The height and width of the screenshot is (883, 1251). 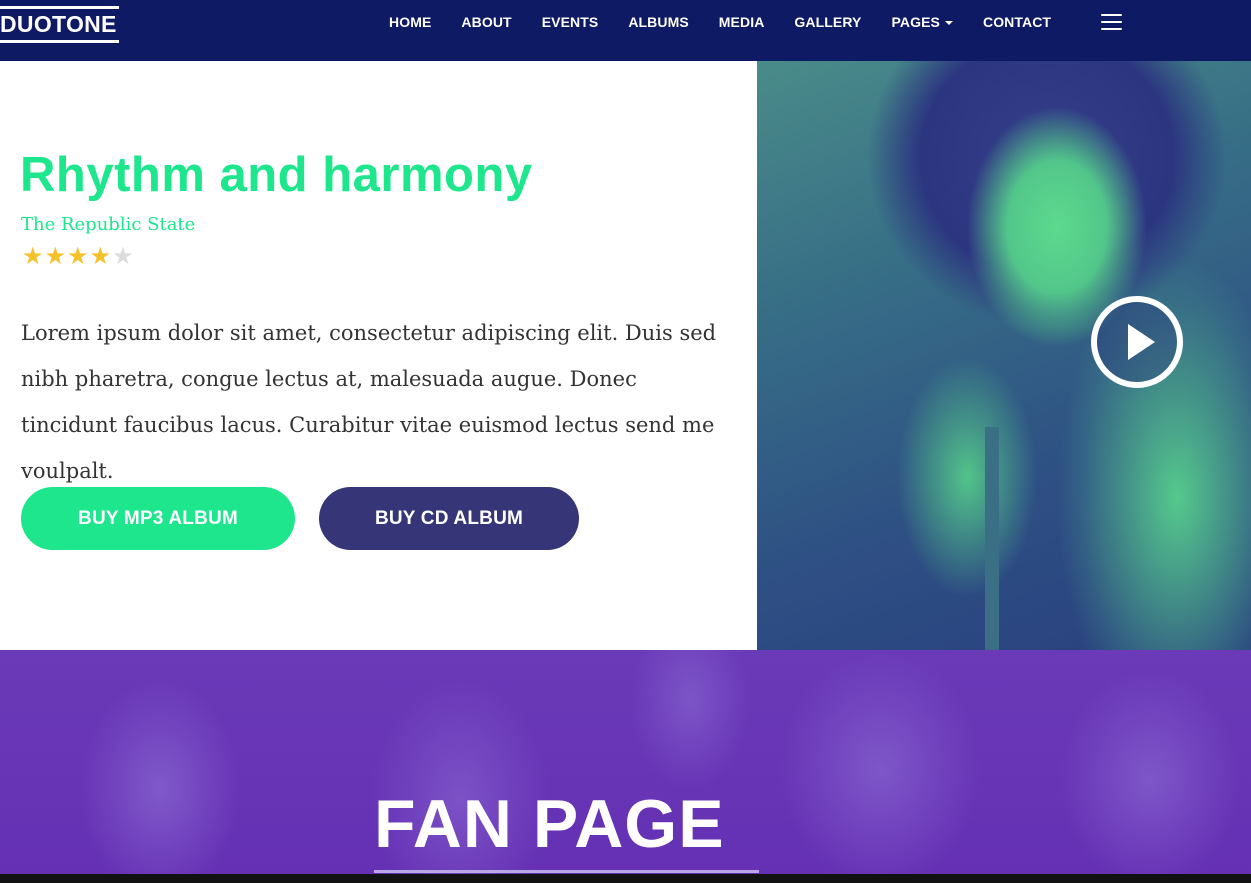 I want to click on hamburger-icon, so click(x=1111, y=23).